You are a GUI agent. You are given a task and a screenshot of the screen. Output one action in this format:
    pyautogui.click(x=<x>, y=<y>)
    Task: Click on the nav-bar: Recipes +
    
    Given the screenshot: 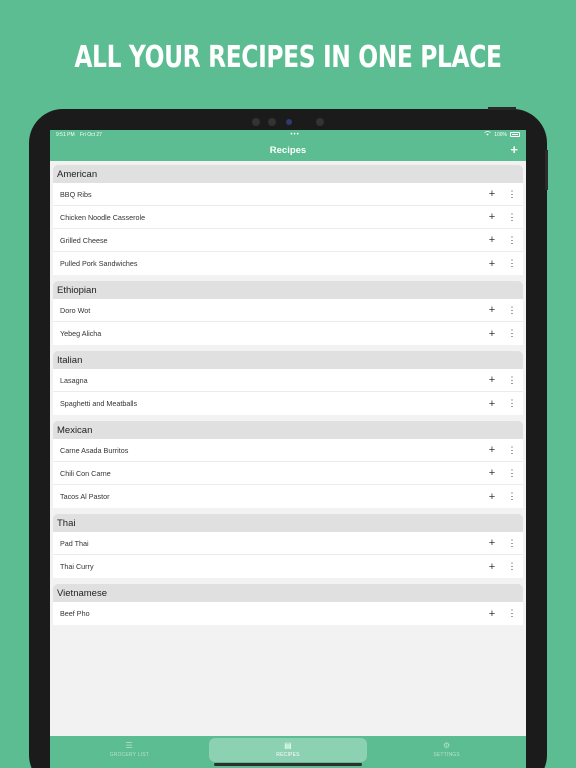 What is the action you would take?
    pyautogui.click(x=288, y=150)
    